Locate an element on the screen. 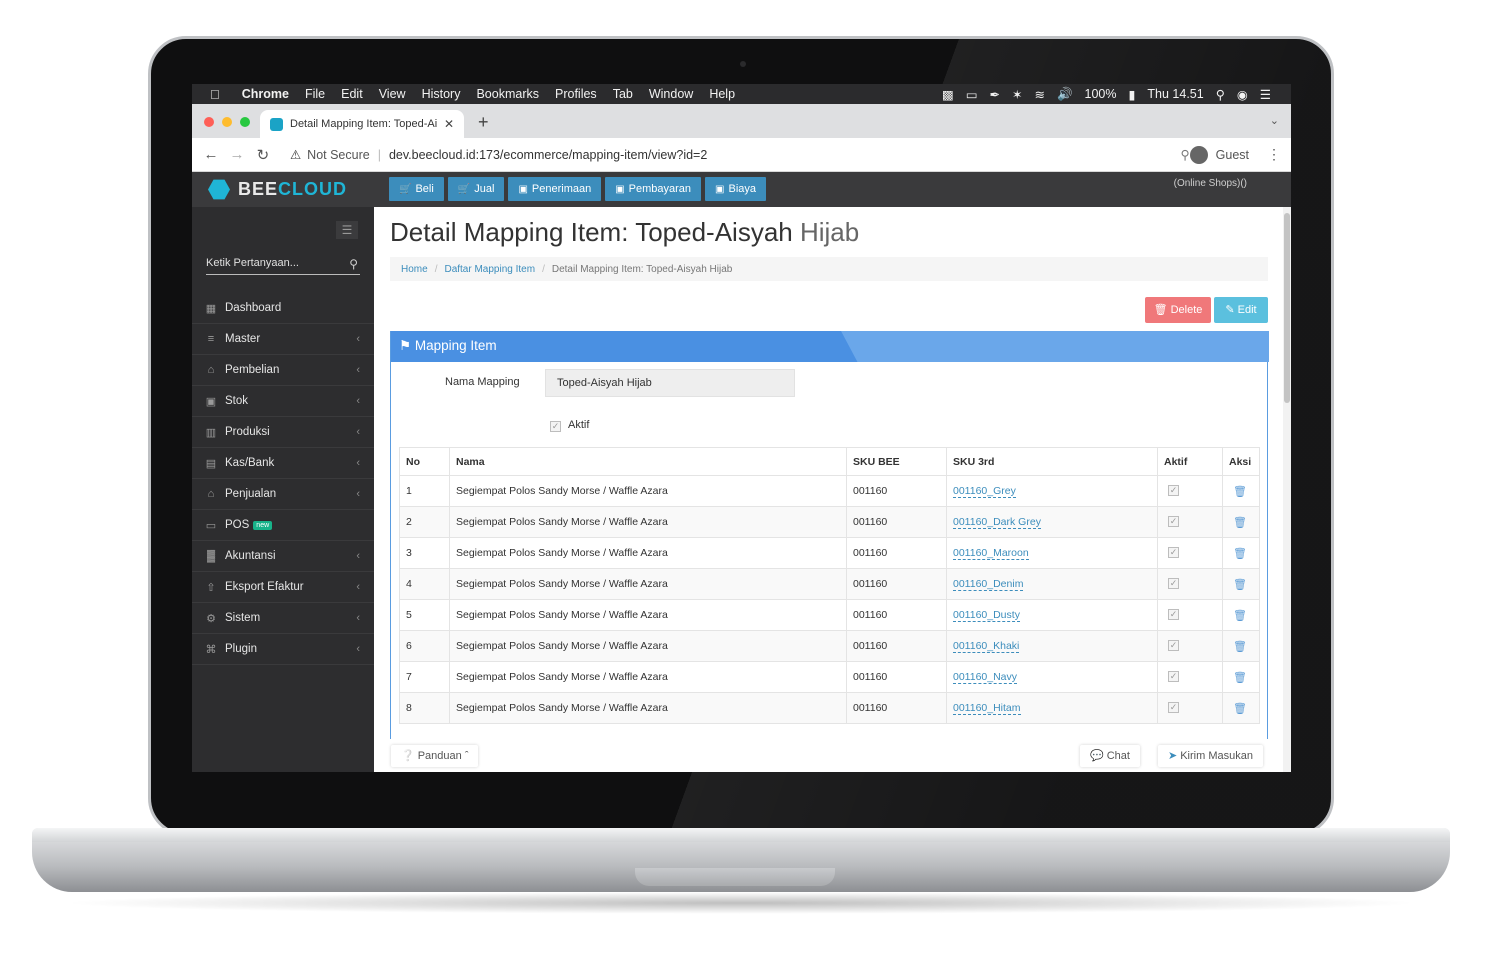 The height and width of the screenshot is (956, 1500). col-sku-bee: SKU BEE is located at coordinates (896, 461).